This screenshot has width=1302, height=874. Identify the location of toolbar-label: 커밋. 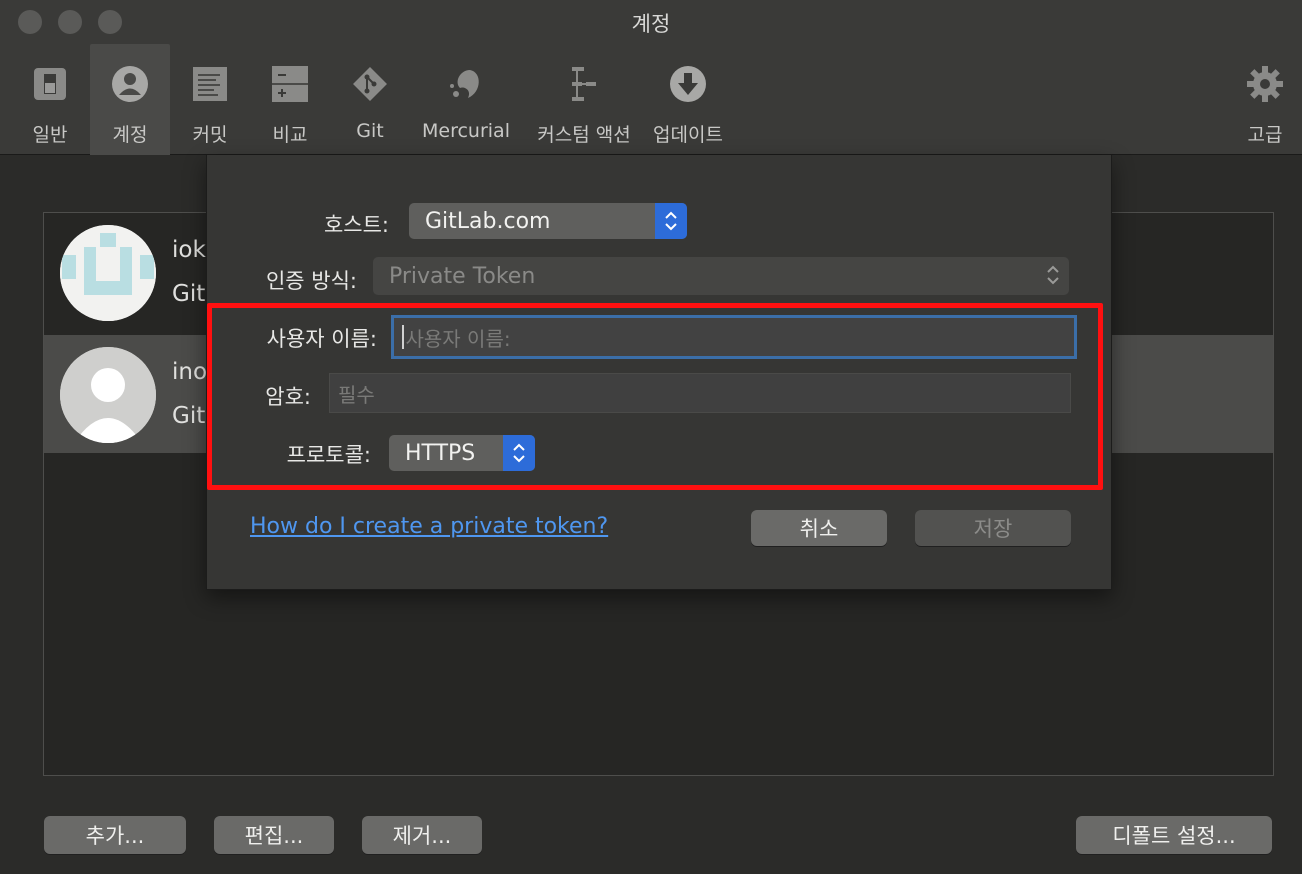
(210, 135).